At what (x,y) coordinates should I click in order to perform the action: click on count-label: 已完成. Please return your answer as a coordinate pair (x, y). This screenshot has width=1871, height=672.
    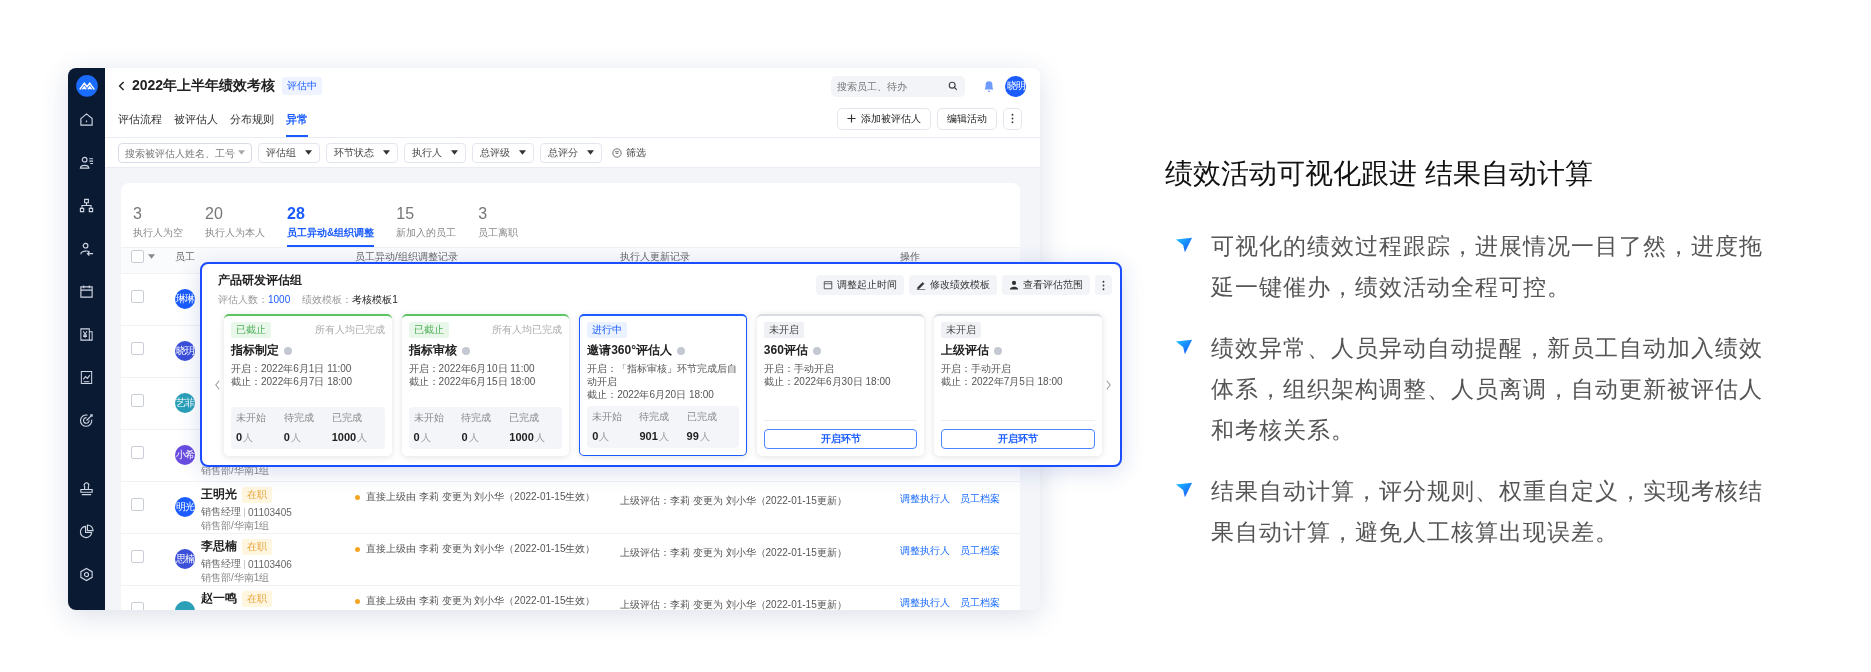
    Looking at the image, I should click on (525, 418).